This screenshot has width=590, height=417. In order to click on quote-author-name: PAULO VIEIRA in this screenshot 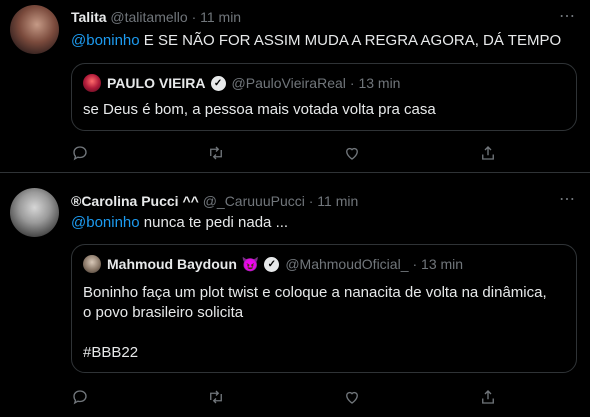, I will do `click(156, 83)`.